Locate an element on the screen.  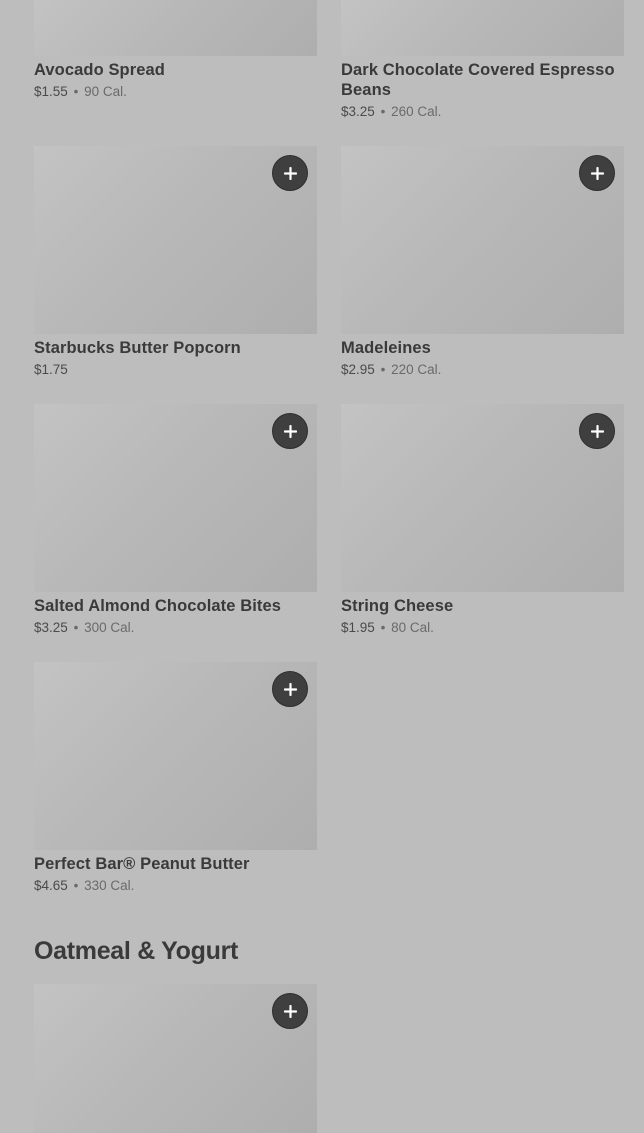
product-meta: $3.25 • 300 Cal. is located at coordinates (175, 628).